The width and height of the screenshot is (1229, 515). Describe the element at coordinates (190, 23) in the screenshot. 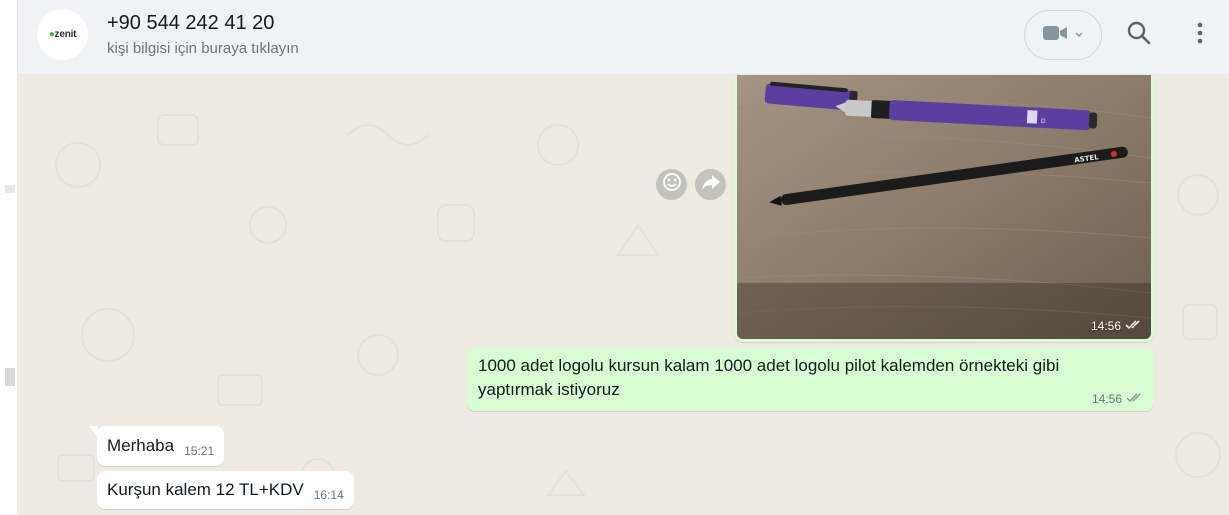

I see `contact-name: +90 544 242 41 20` at that location.